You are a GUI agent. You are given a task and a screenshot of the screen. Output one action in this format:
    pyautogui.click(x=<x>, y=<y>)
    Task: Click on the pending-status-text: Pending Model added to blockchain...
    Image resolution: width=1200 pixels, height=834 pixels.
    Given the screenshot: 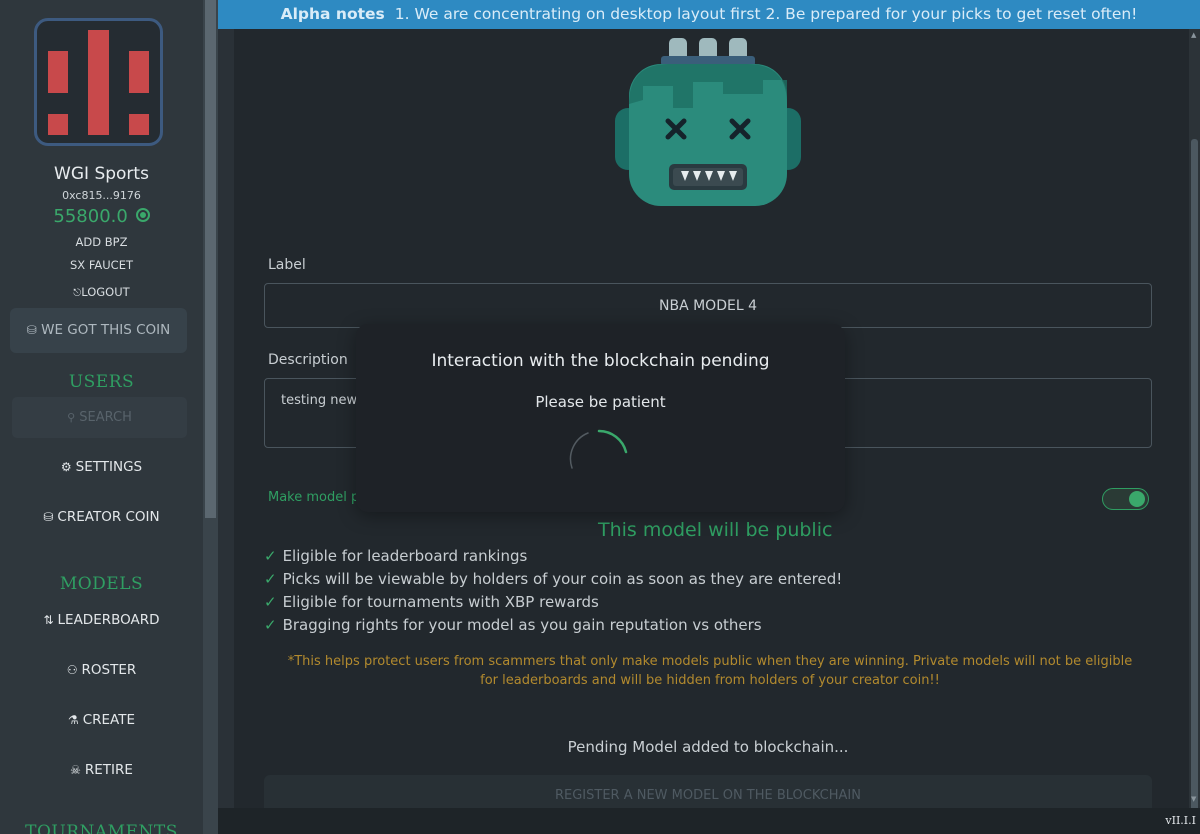 What is the action you would take?
    pyautogui.click(x=708, y=747)
    